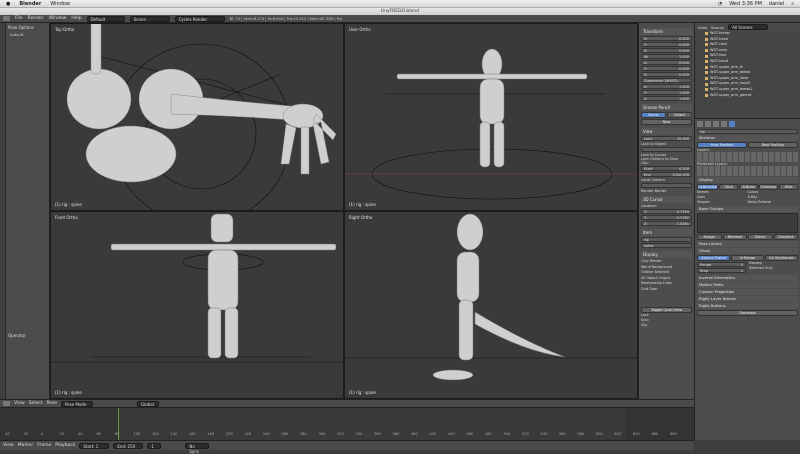 Image resolution: width=800 pixels, height=454 pixels. I want to click on item-object-name: rig, so click(666, 239).